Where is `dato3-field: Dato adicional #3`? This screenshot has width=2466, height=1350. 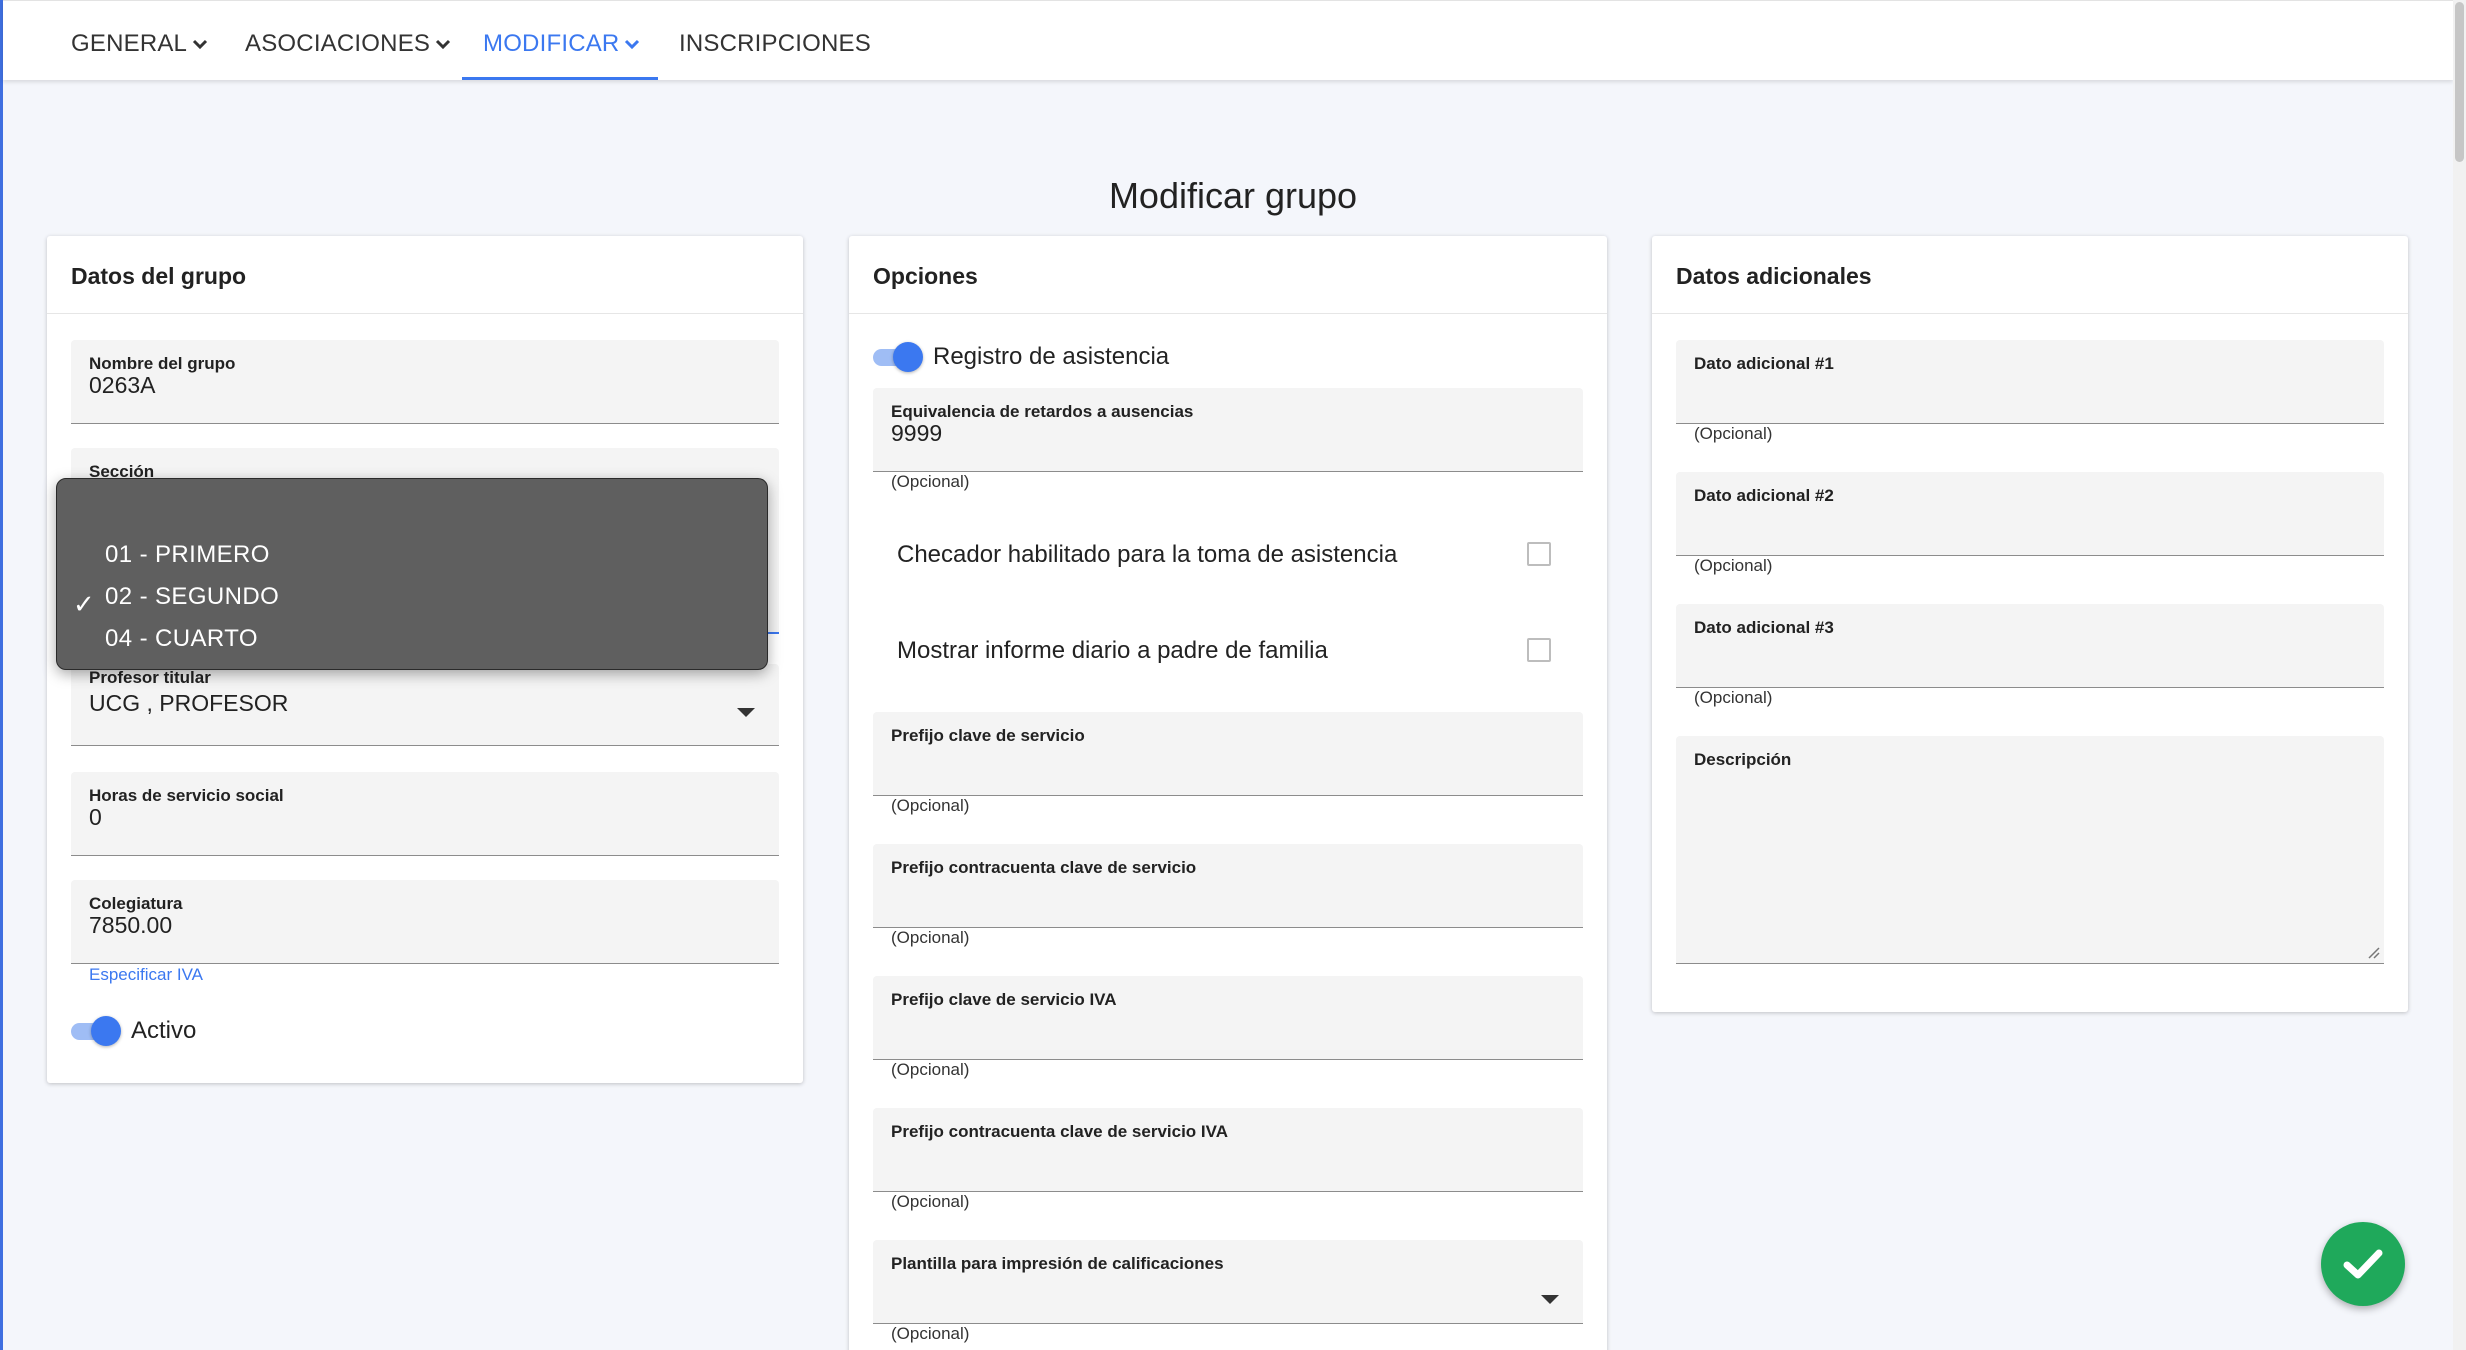 dato3-field: Dato adicional #3 is located at coordinates (2030, 646).